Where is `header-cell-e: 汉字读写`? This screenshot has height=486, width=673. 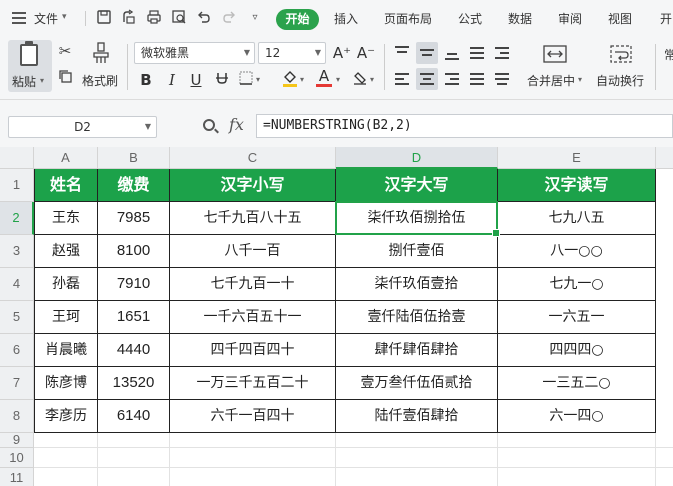
header-cell-e: 汉字读写 is located at coordinates (577, 185).